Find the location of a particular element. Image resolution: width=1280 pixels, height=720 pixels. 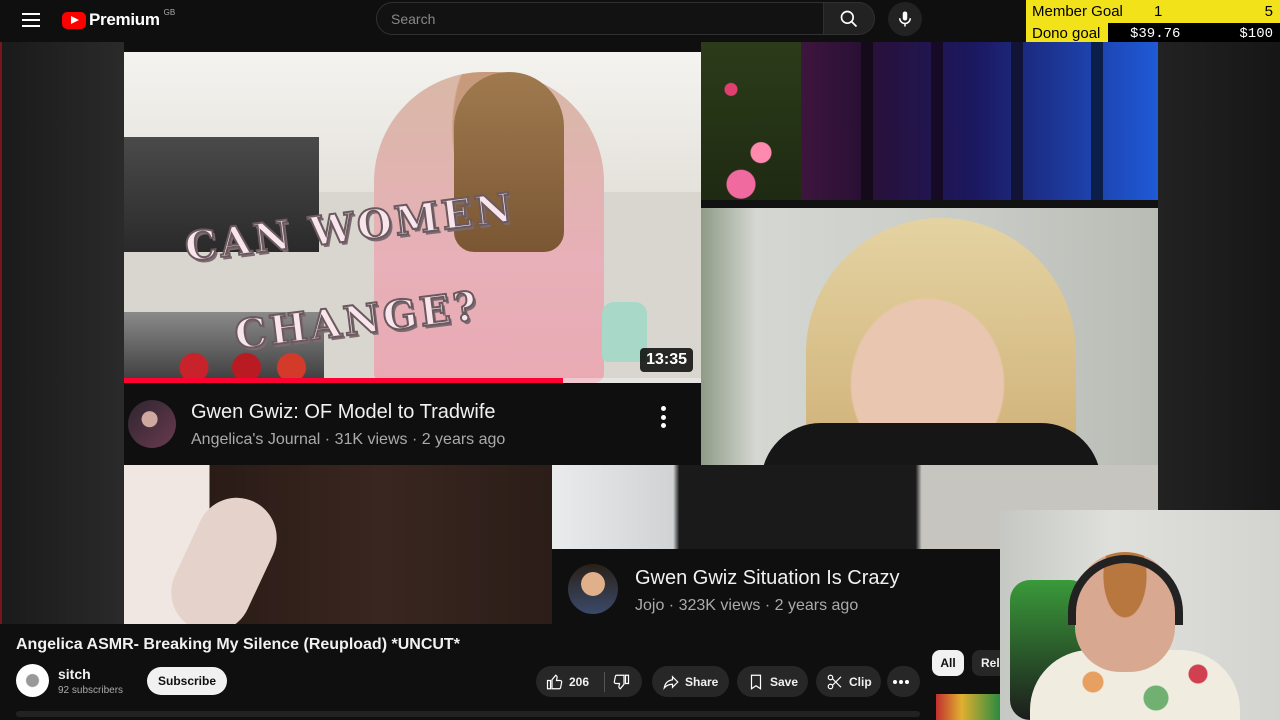

voice-search-button is located at coordinates (905, 19).